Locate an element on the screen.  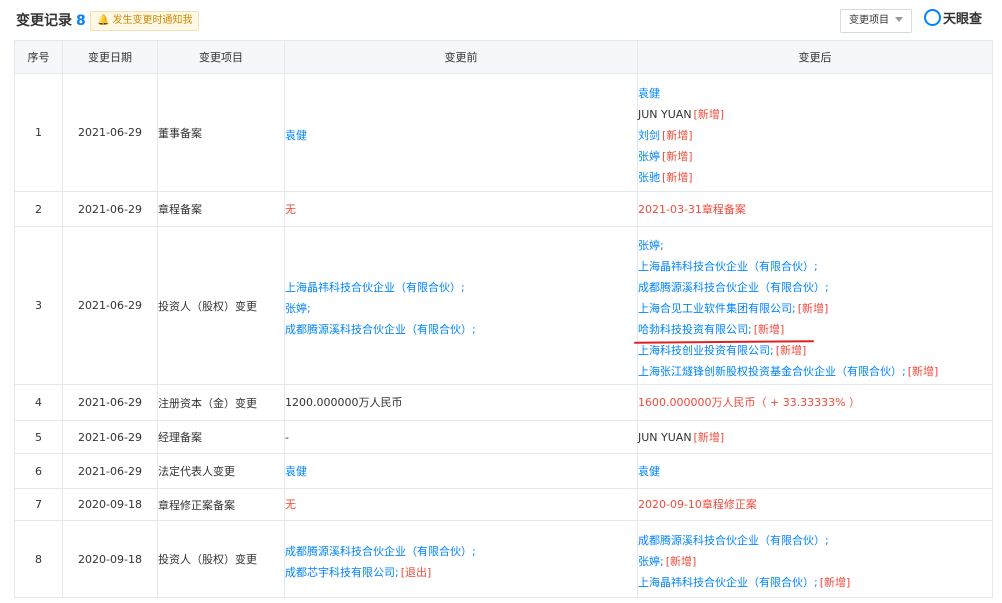
cell-no: 1 is located at coordinates (38, 132).